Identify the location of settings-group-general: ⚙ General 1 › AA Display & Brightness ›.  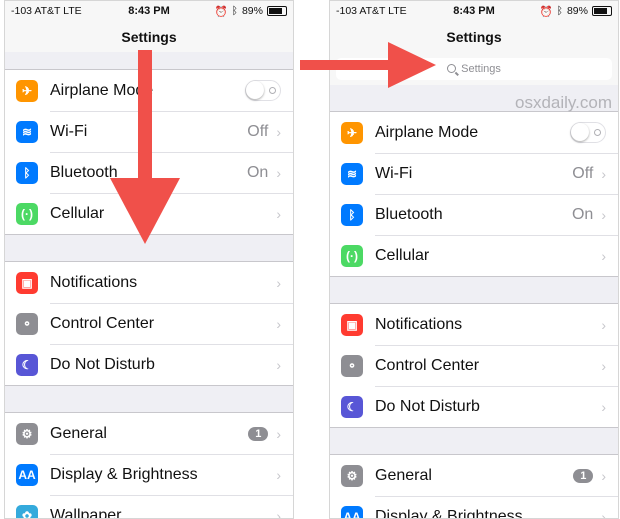
(474, 486).